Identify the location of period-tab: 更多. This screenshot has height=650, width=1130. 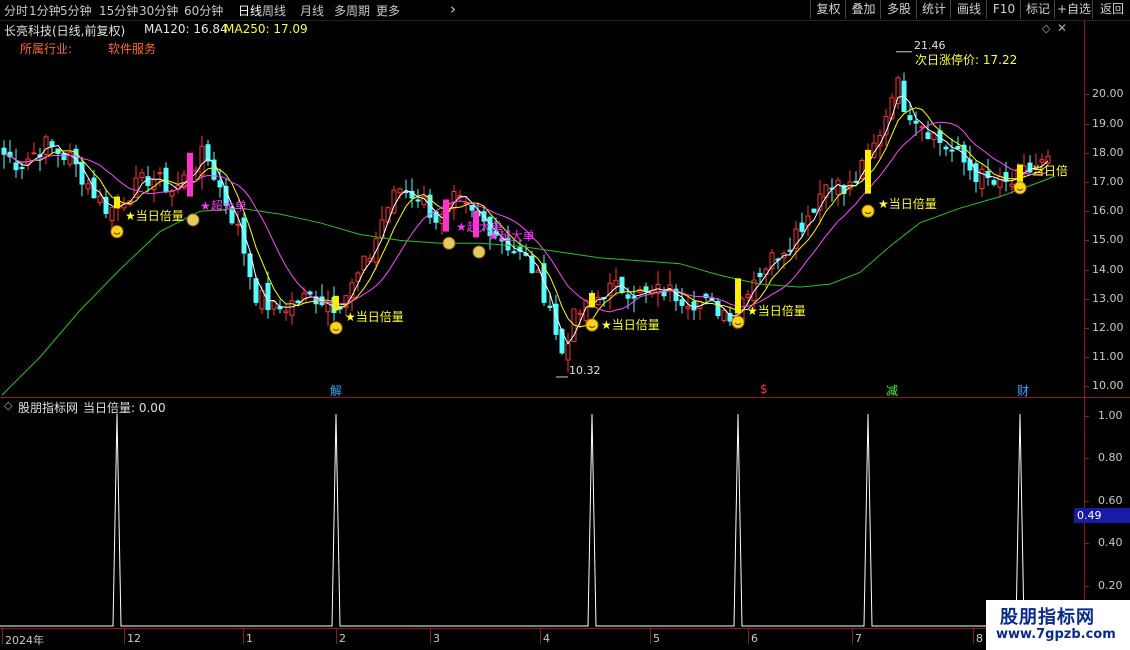
(388, 10).